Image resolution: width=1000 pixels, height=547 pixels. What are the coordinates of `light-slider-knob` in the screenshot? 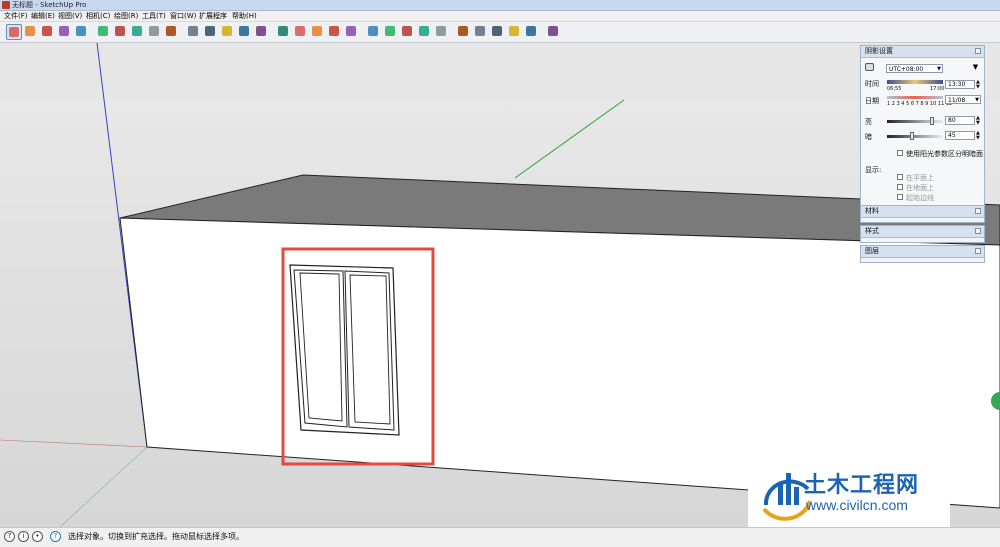 It's located at (931, 121).